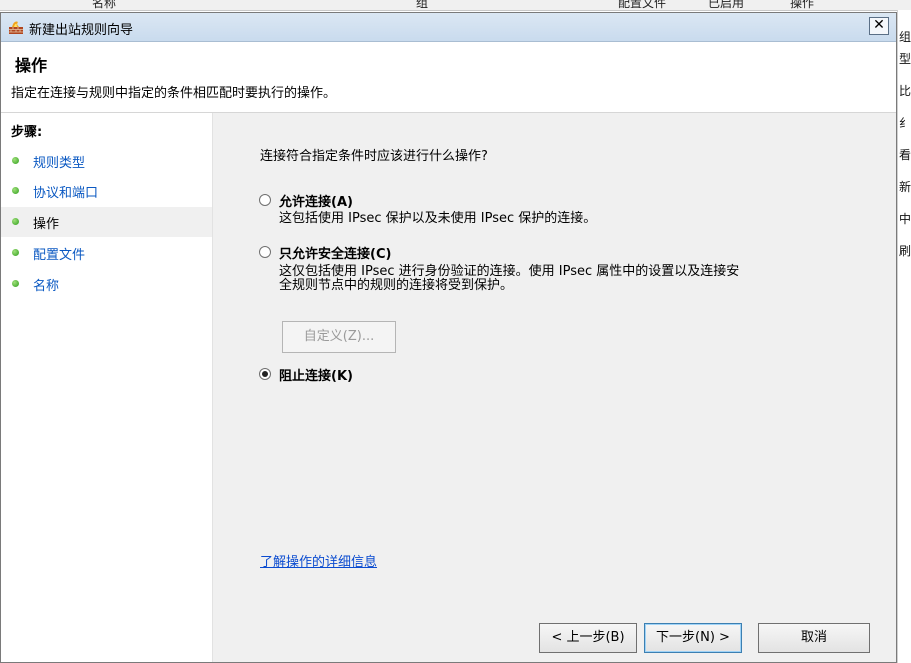 This screenshot has width=911, height=663. What do you see at coordinates (106, 161) in the screenshot?
I see `step-rule-type: 规则类型` at bounding box center [106, 161].